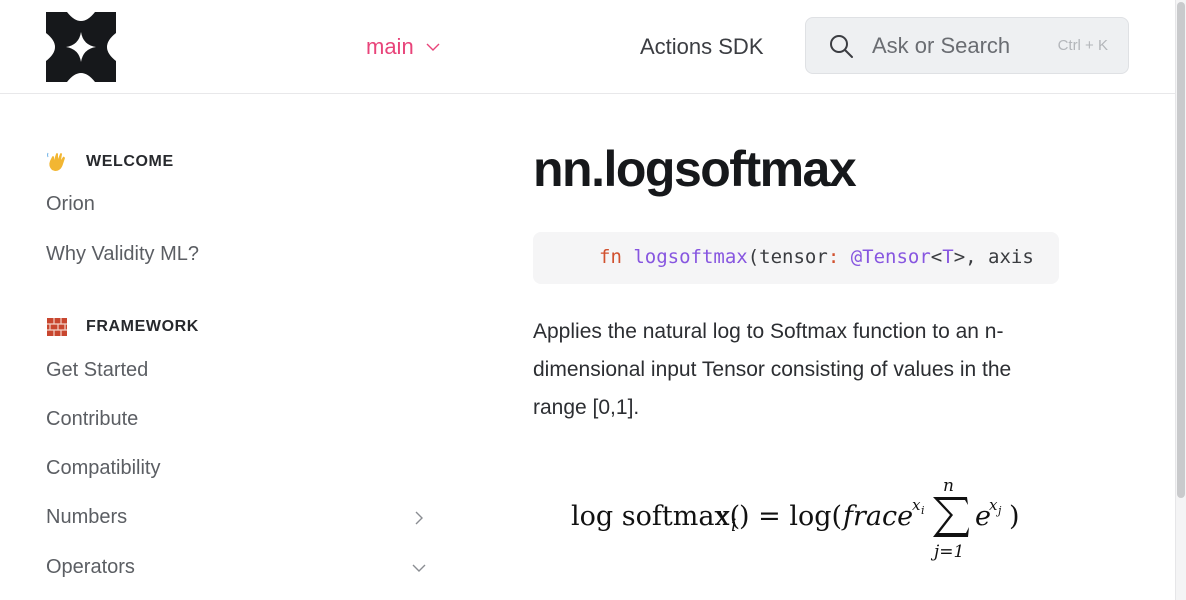 This screenshot has width=1186, height=600. I want to click on sidebar-item-why-validity-ml: Why Validity ML?, so click(241, 254).